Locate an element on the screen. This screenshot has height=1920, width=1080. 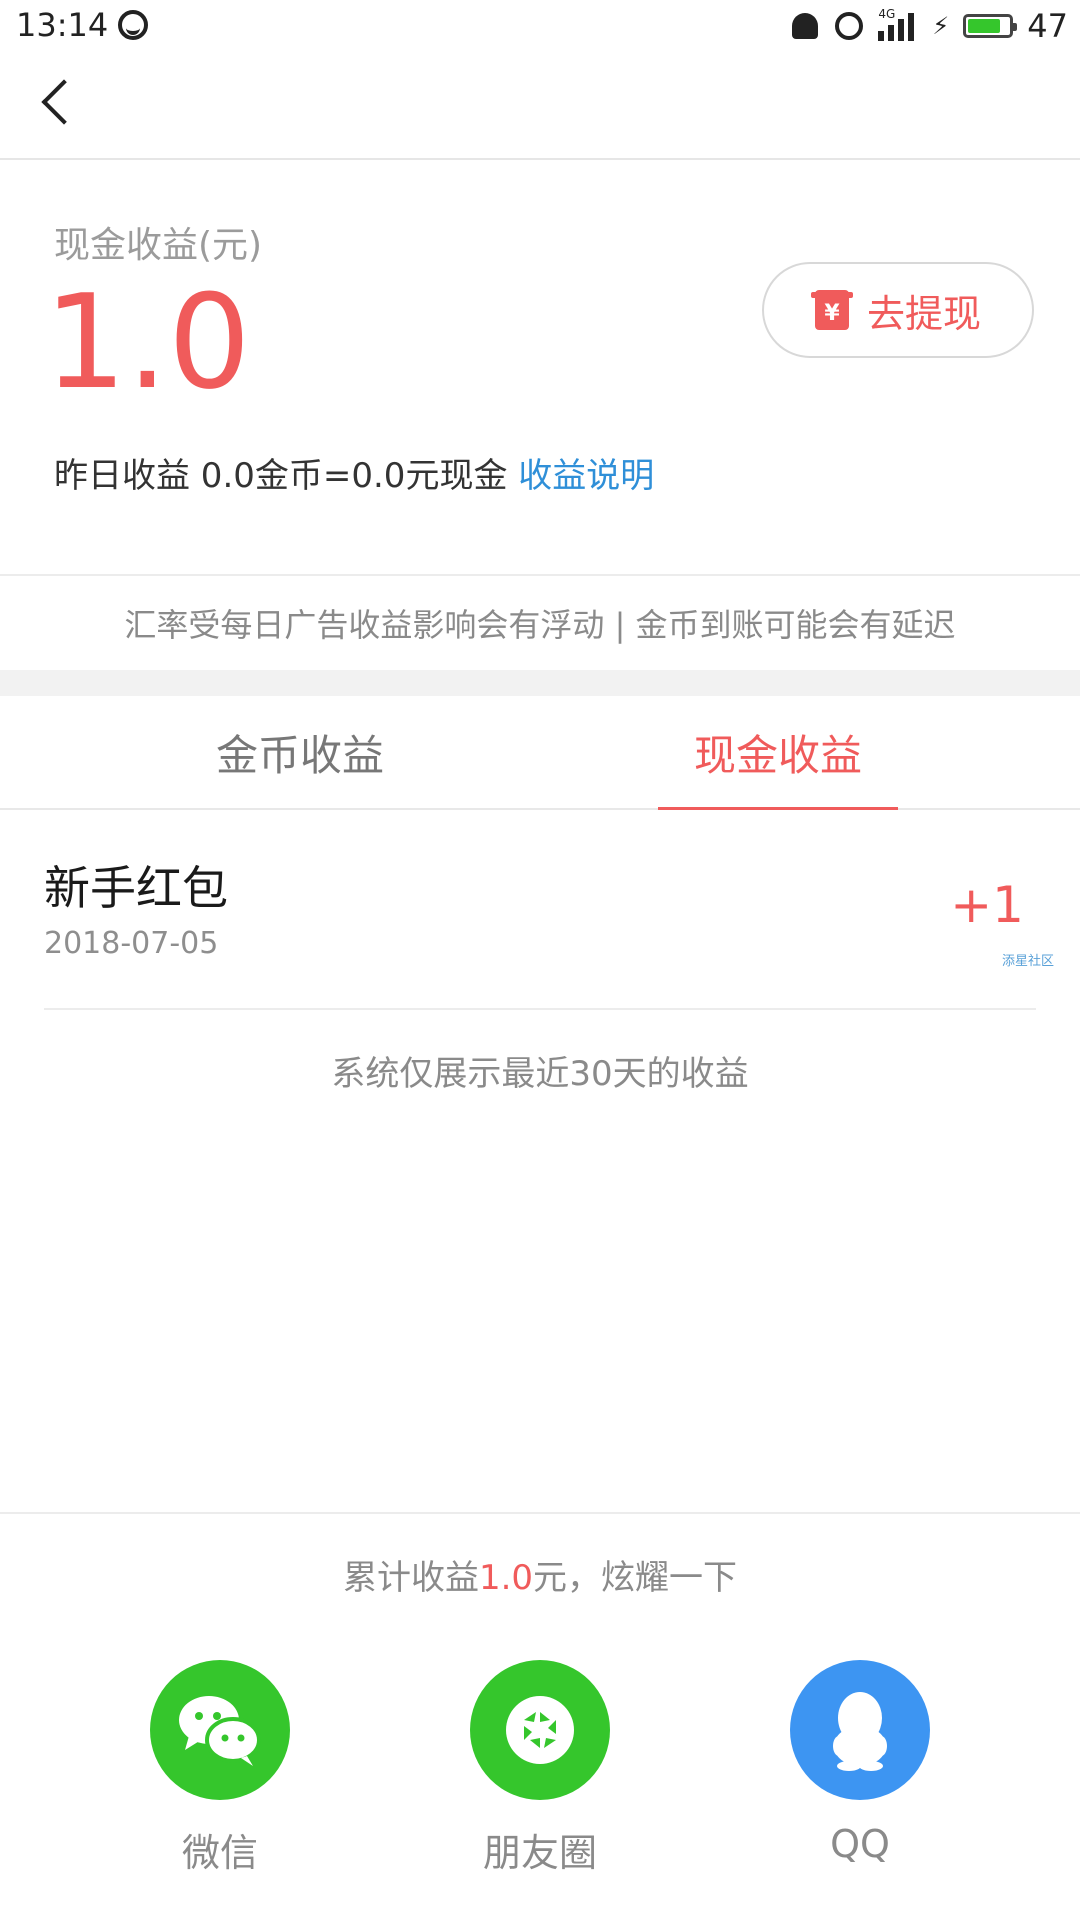
back-arrow-icon is located at coordinates (64, 102).